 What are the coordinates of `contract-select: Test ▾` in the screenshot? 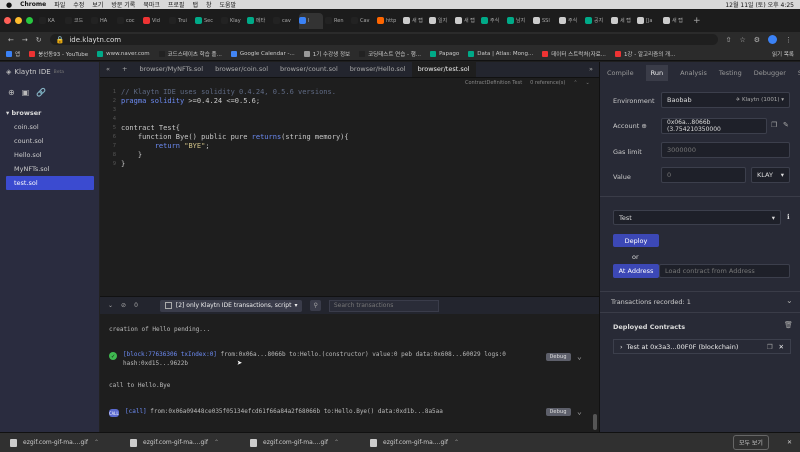 It's located at (697, 217).